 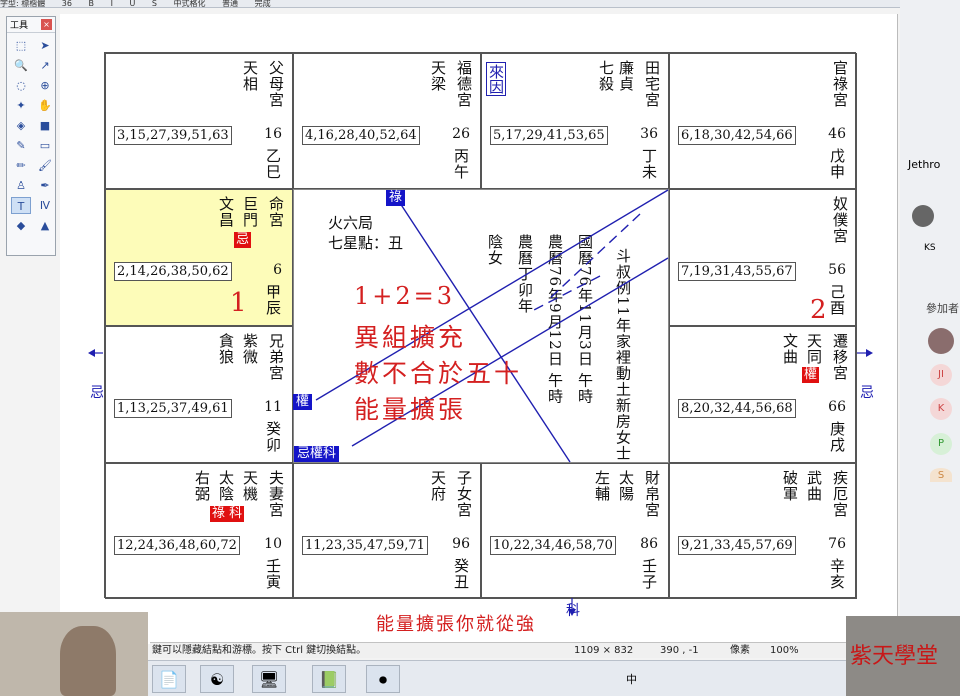 What do you see at coordinates (941, 475) in the screenshot?
I see `avatar: S` at bounding box center [941, 475].